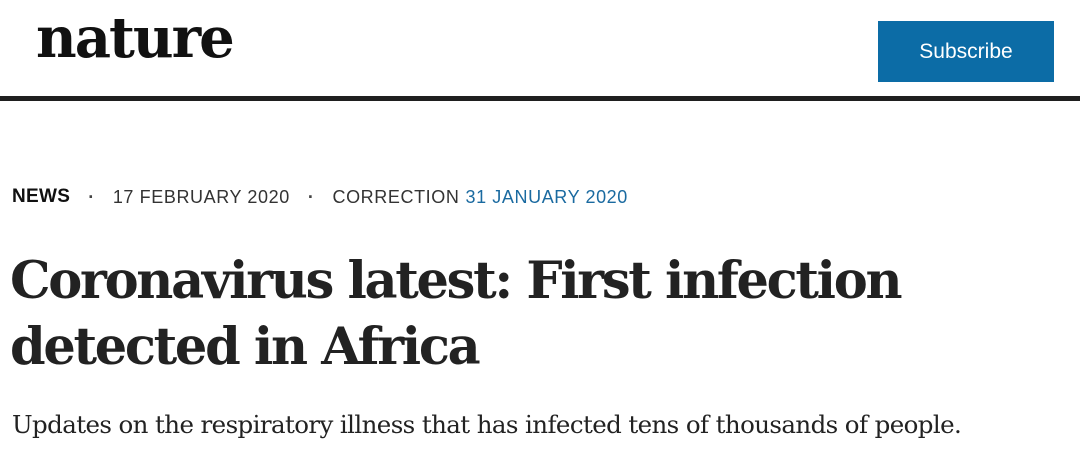  Describe the element at coordinates (456, 281) in the screenshot. I see `article-title-line: Coronavirus latest: First infection` at that location.